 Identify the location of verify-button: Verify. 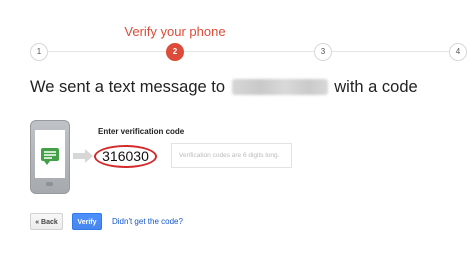
(87, 221).